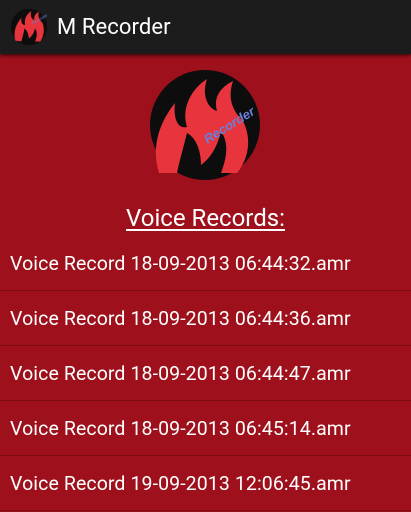  I want to click on recorder-logo: Recorder, so click(205, 125).